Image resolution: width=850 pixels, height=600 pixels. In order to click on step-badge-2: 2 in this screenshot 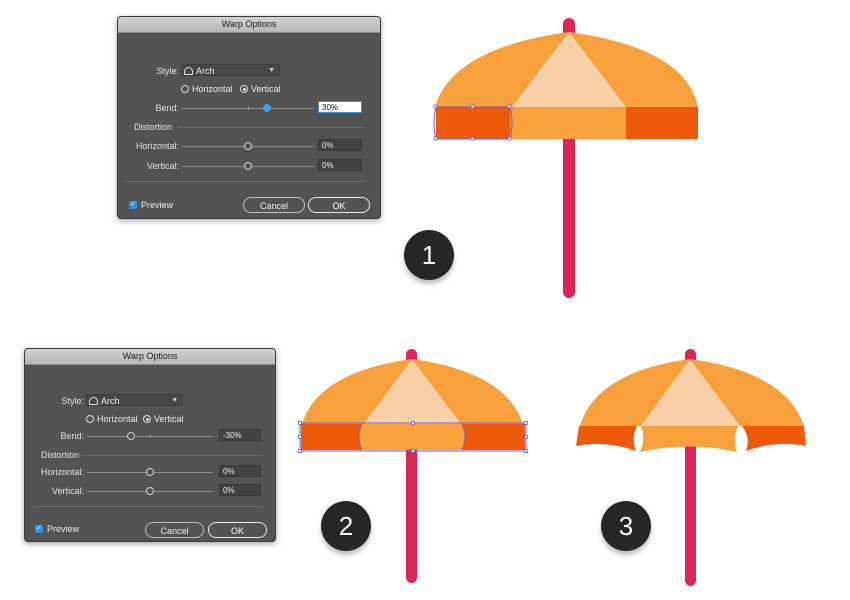, I will do `click(346, 526)`.